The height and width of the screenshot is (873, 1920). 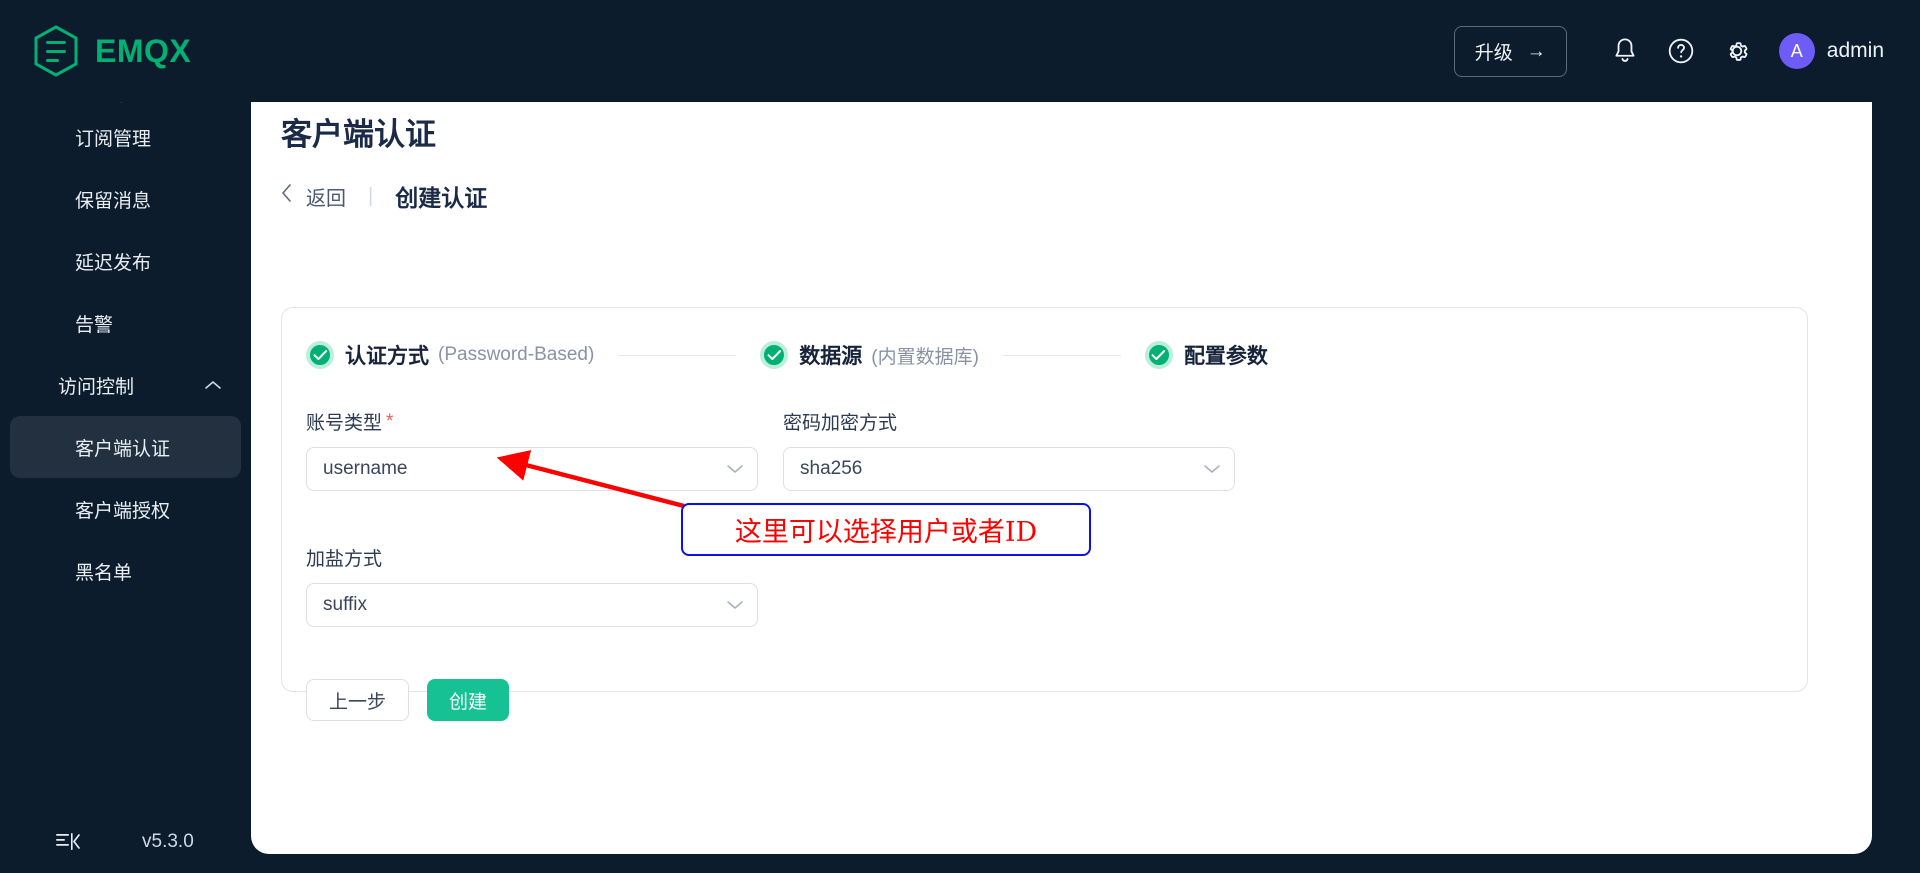 What do you see at coordinates (1056, 585) in the screenshot?
I see `form-row-2: 加盐方式 suffix` at bounding box center [1056, 585].